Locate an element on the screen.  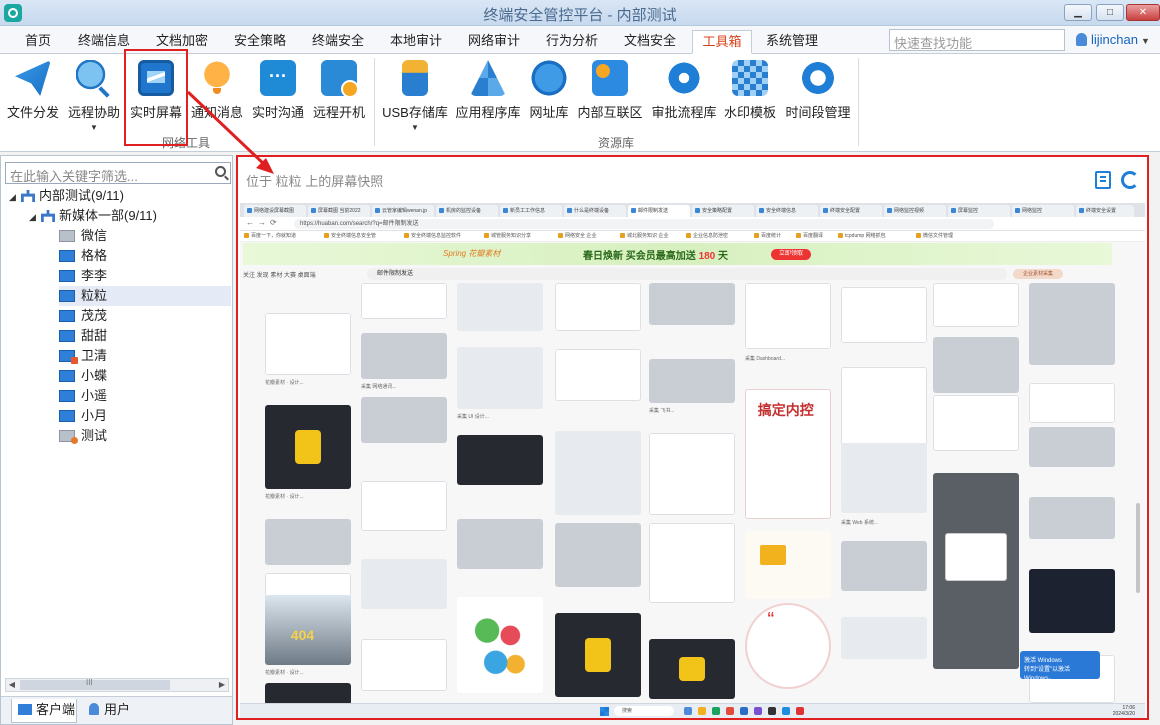
tree-item-terminal: 茂茂 is located at coordinates (144, 316).